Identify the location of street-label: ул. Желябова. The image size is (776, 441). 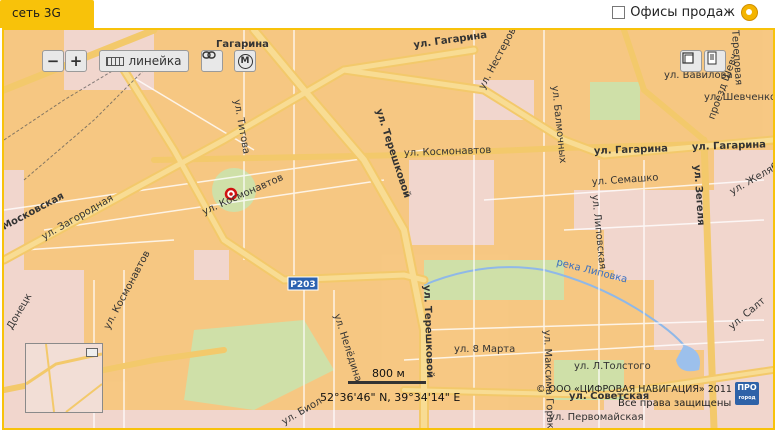
(750, 175).